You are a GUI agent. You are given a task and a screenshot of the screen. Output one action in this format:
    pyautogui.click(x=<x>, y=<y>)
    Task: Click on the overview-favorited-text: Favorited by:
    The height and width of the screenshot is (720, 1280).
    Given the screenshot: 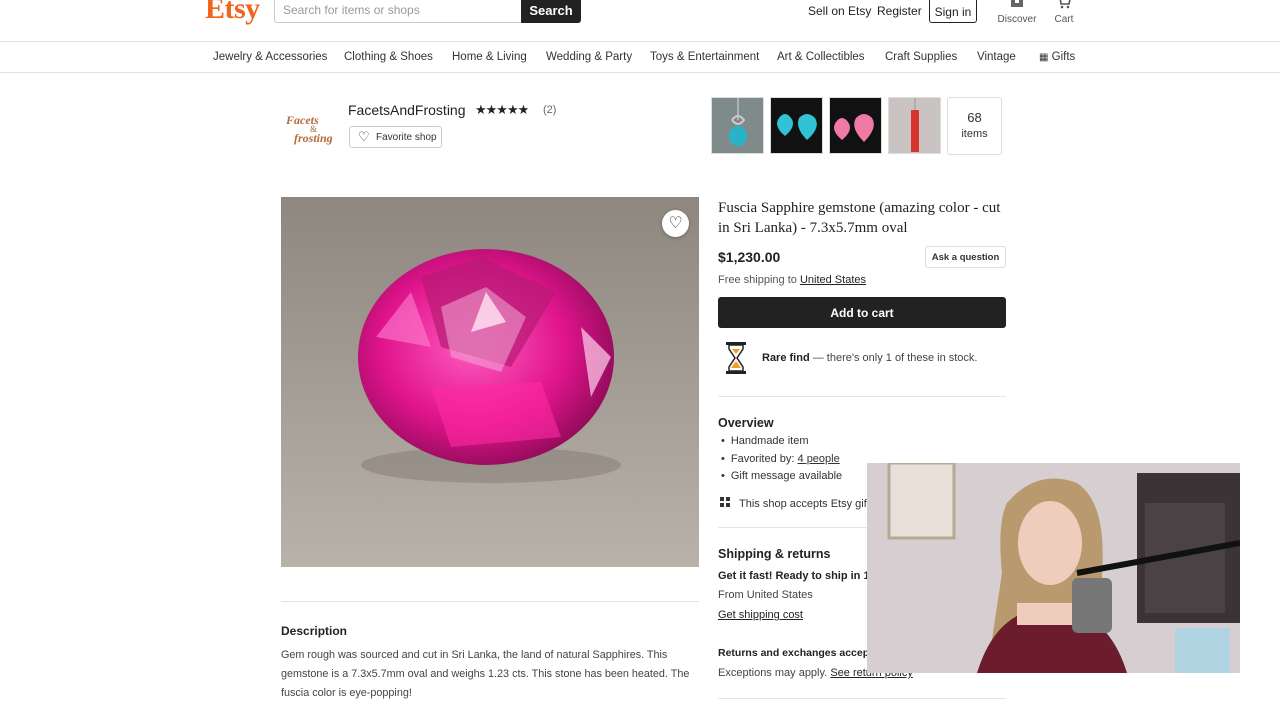 What is the action you would take?
    pyautogui.click(x=762, y=459)
    